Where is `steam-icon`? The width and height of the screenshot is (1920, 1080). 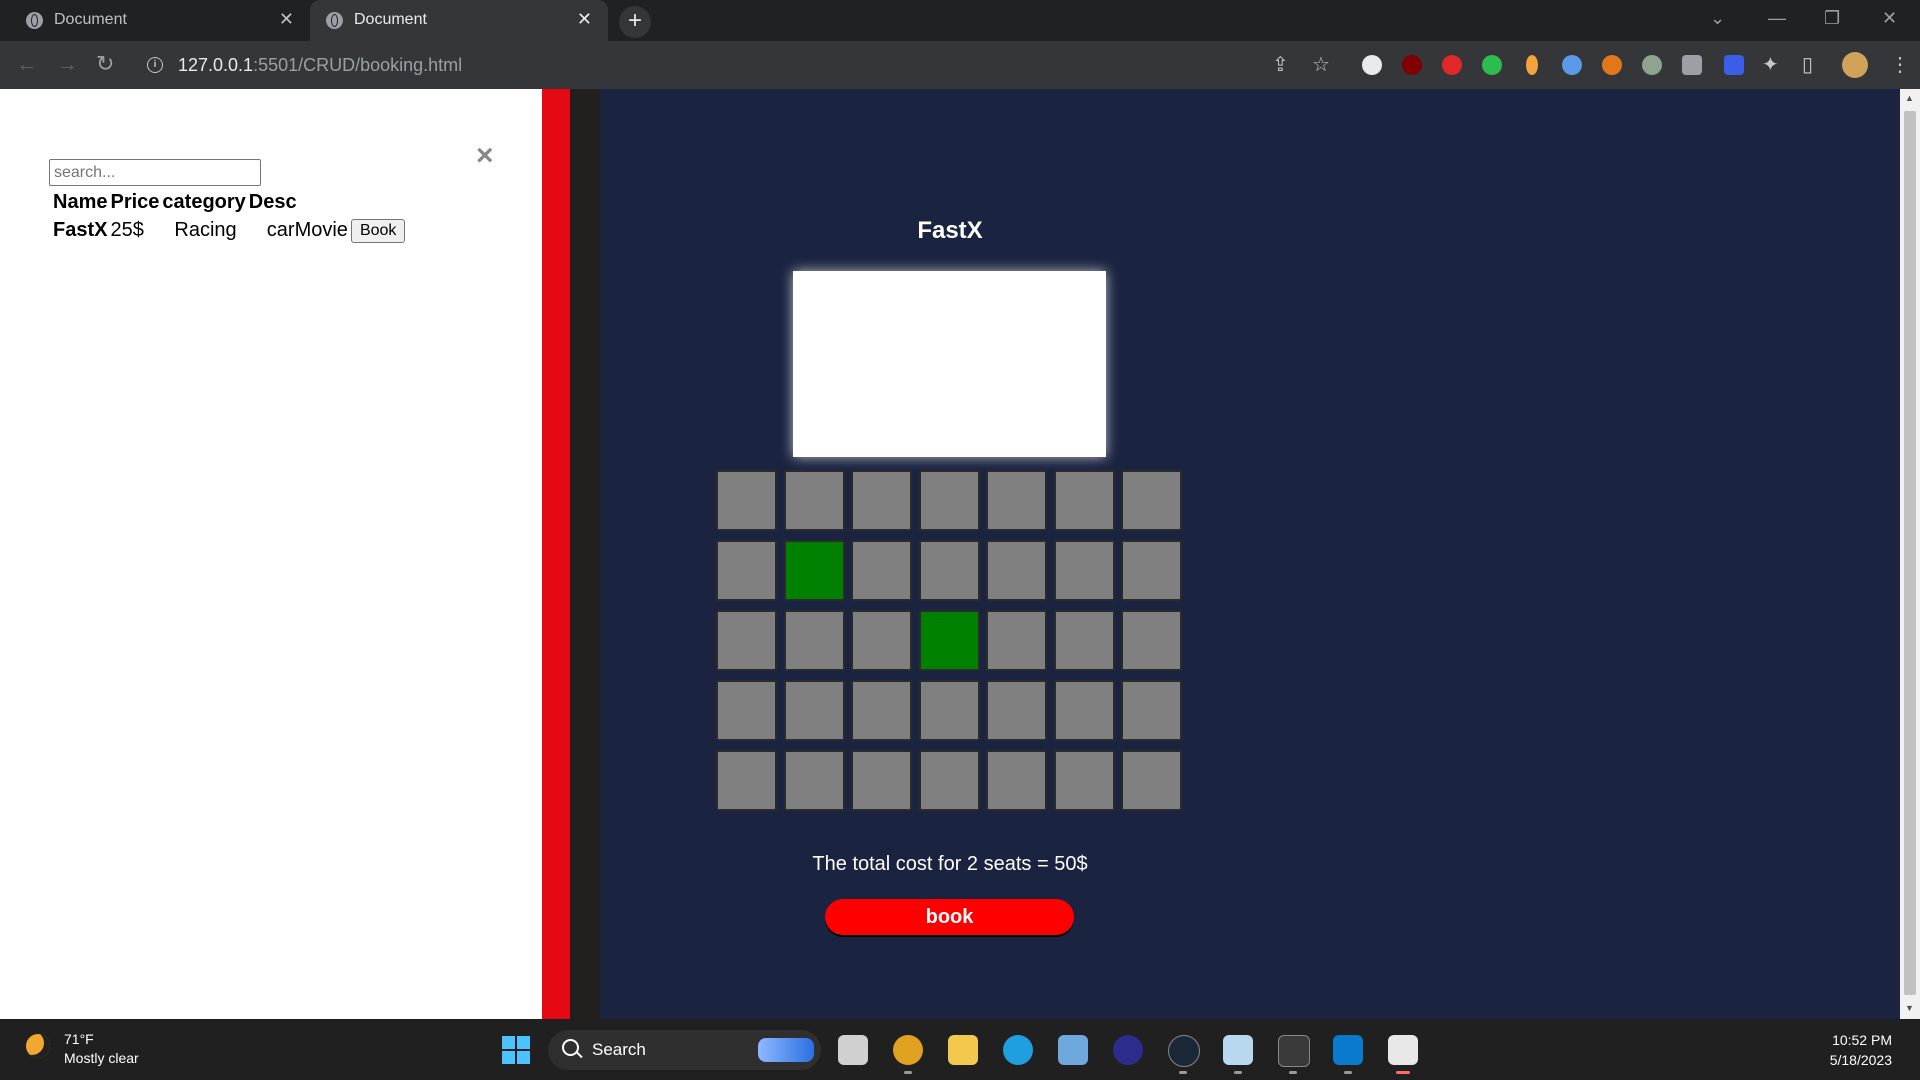
steam-icon is located at coordinates (1184, 1051).